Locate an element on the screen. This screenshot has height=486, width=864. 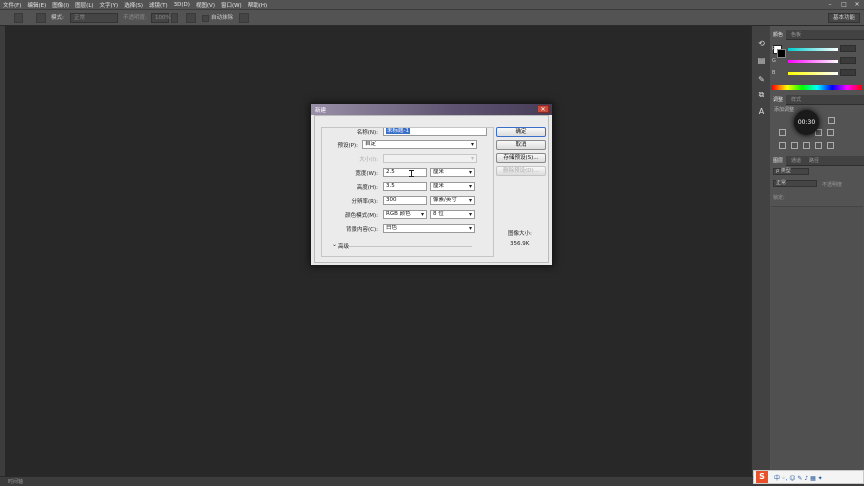
tab-paths: 路径 is located at coordinates (814, 161).